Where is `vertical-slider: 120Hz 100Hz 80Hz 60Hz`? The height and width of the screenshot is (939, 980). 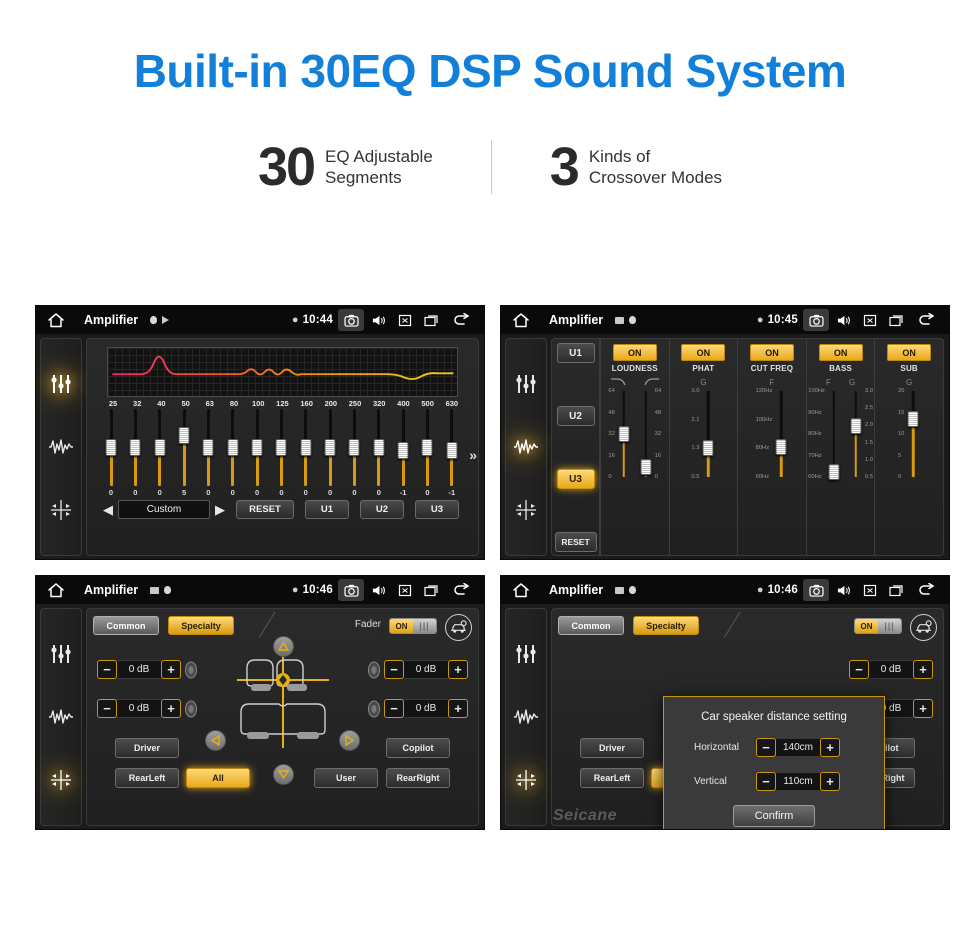 vertical-slider: 120Hz 100Hz 80Hz 60Hz is located at coordinates (772, 434).